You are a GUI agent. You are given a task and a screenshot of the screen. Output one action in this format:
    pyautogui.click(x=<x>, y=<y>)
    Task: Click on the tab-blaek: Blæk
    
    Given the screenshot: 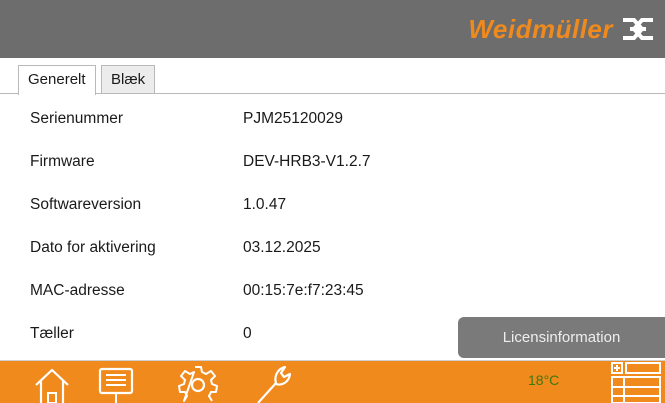 What is the action you would take?
    pyautogui.click(x=128, y=79)
    